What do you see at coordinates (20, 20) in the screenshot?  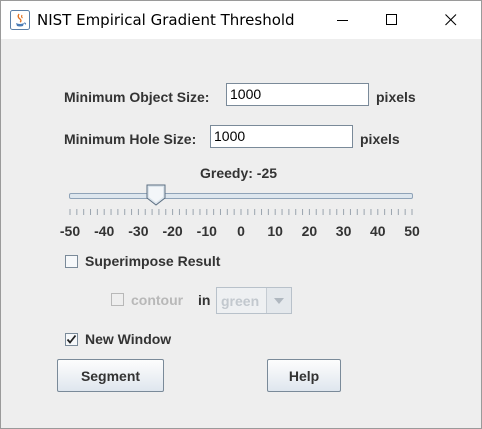 I see `java-app-icon` at bounding box center [20, 20].